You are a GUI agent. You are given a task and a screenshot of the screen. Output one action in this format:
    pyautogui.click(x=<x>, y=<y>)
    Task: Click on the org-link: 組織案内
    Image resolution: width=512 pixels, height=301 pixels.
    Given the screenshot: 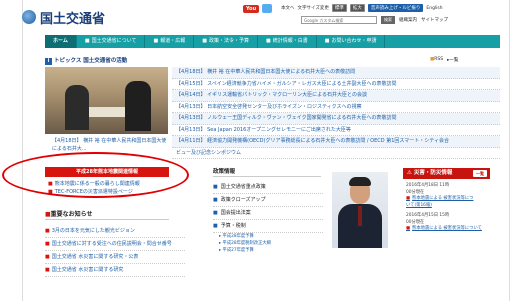 What is the action you would take?
    pyautogui.click(x=408, y=20)
    